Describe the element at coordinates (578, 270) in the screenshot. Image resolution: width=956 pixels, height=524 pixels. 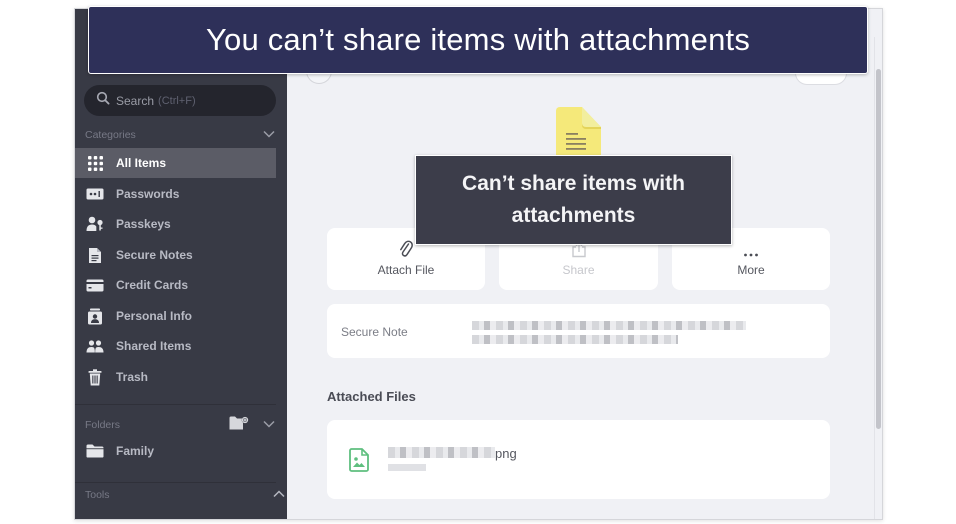
I see `share-label: Share` at that location.